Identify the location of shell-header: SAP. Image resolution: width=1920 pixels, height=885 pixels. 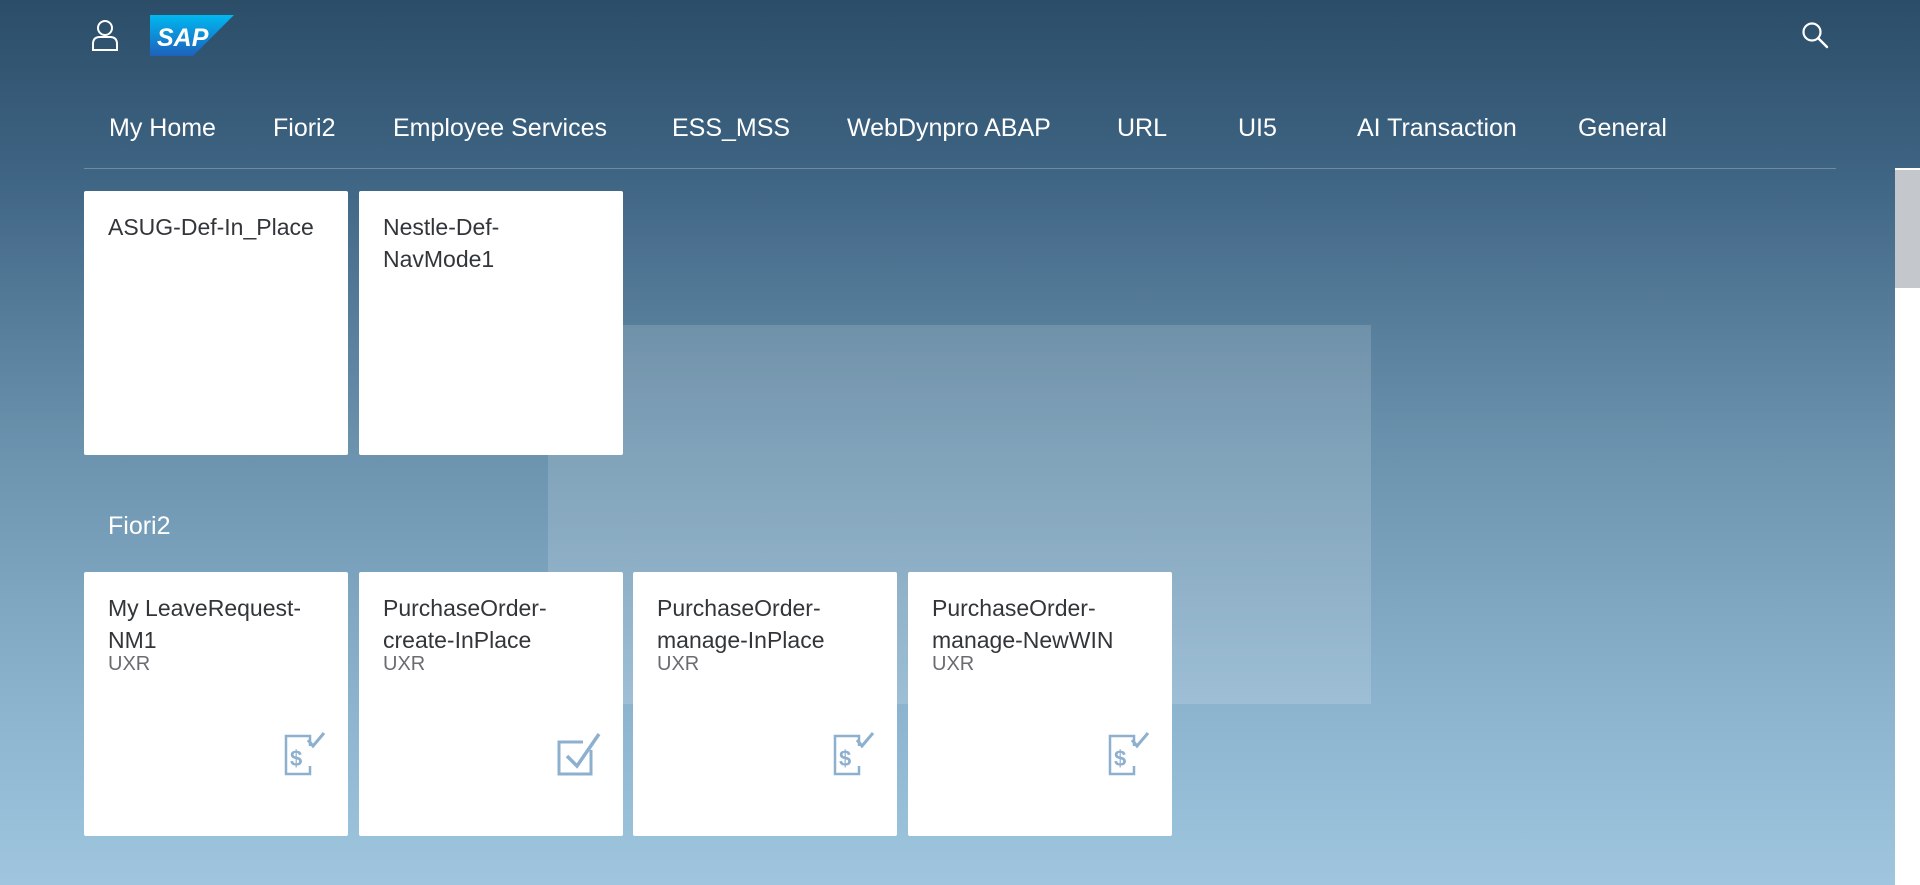
(960, 35).